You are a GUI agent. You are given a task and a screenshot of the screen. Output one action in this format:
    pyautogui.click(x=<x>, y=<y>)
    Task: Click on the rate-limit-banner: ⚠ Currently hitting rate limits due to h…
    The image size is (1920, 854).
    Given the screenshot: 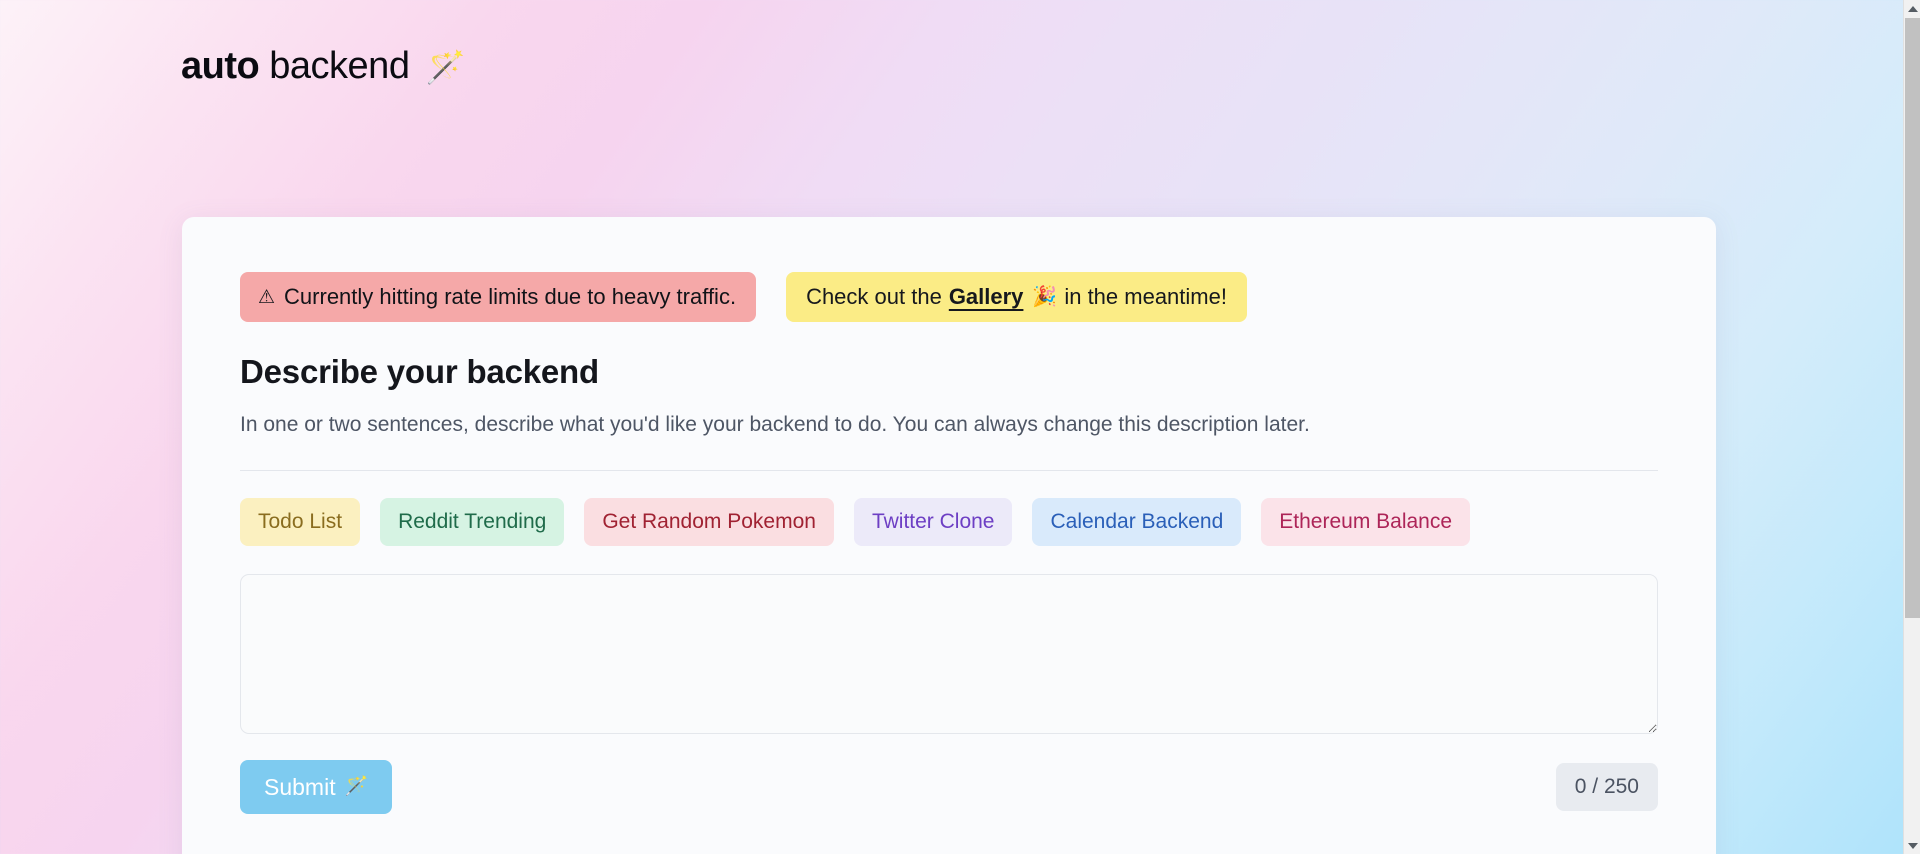 What is the action you would take?
    pyautogui.click(x=498, y=297)
    